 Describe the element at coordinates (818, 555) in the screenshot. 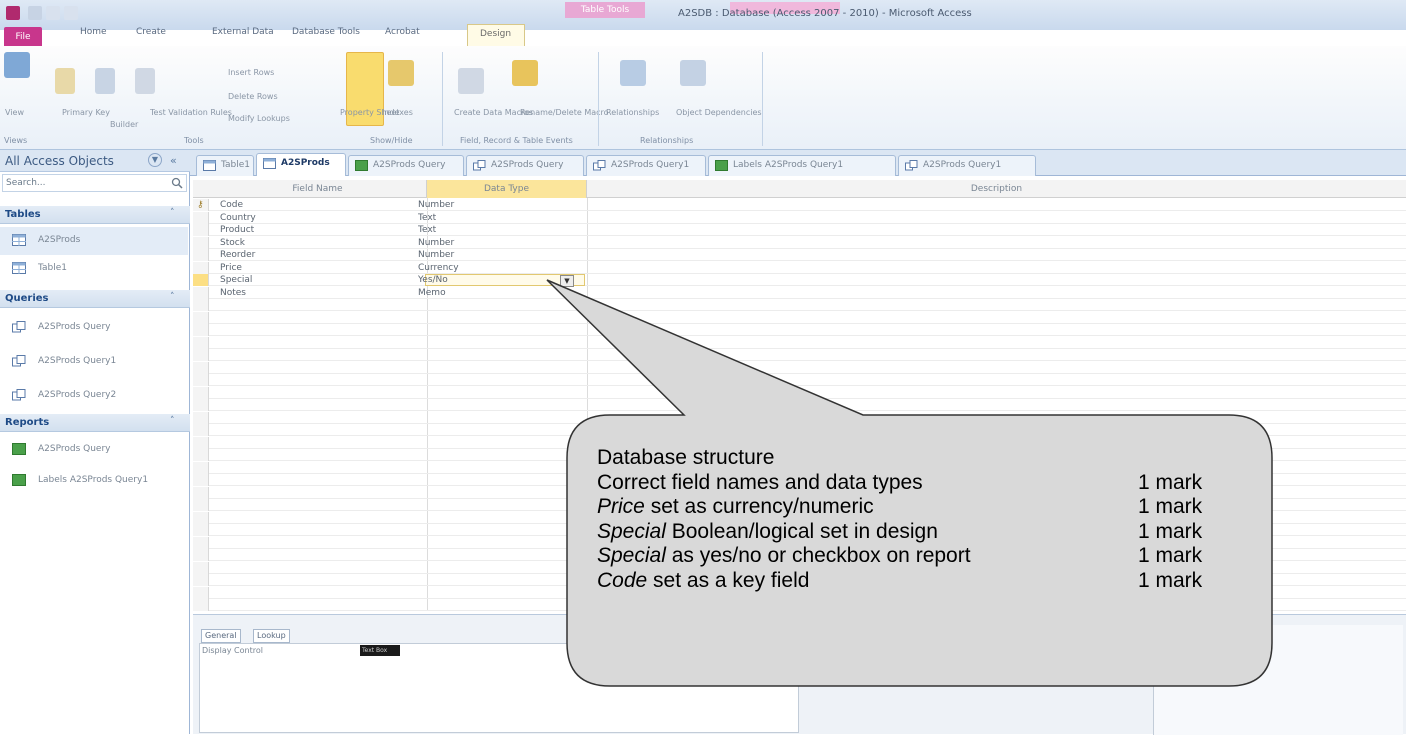

I see `criterion-text: as yes/no or checkbox on report` at that location.